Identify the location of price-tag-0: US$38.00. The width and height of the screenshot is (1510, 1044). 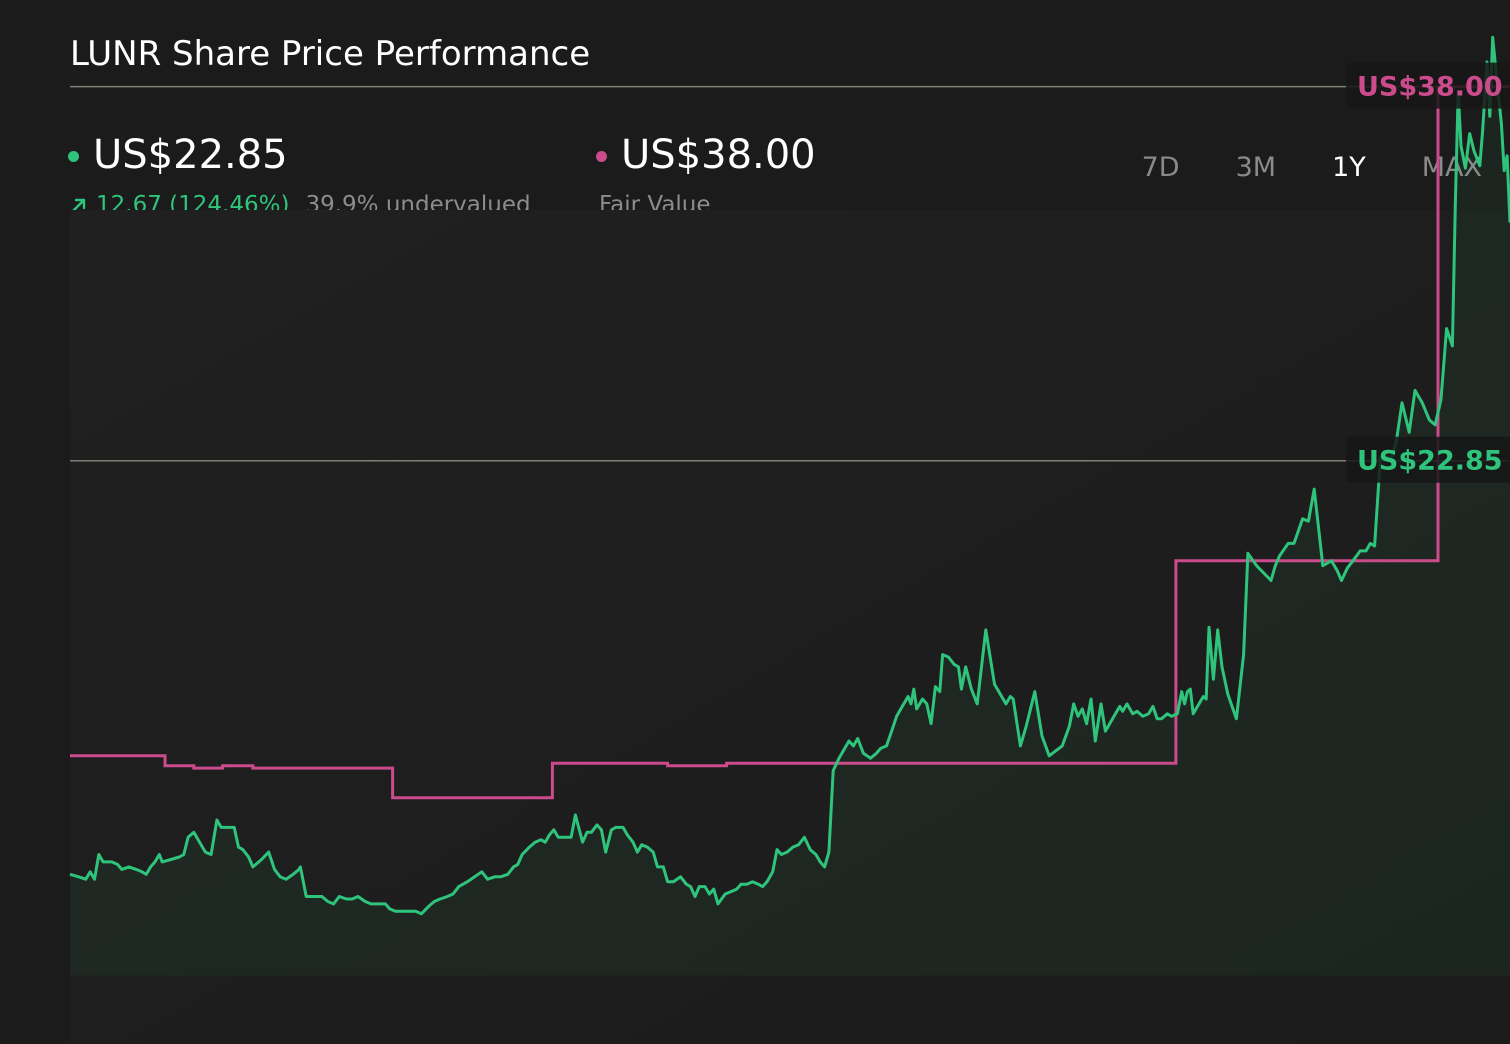
(1428, 85).